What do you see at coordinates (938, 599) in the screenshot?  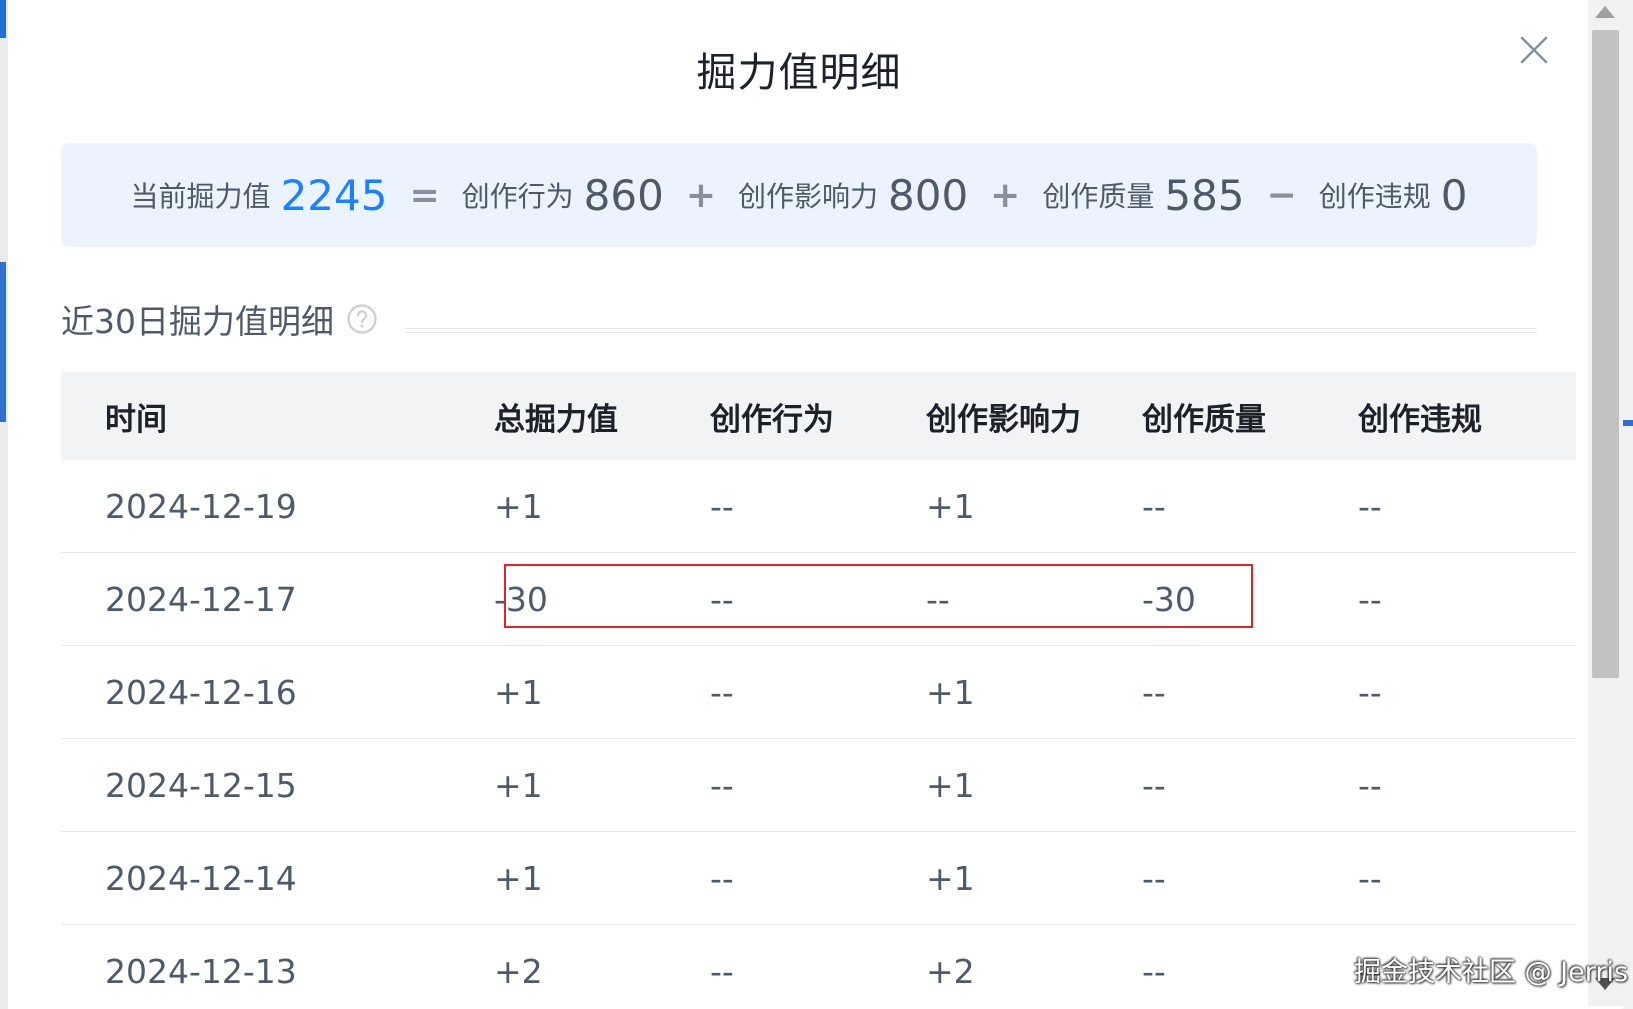 I see `cell-influence: --` at bounding box center [938, 599].